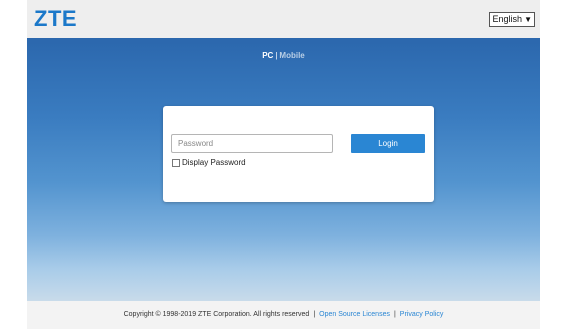  What do you see at coordinates (528, 19) in the screenshot?
I see `chevron-down-icon: ▼` at bounding box center [528, 19].